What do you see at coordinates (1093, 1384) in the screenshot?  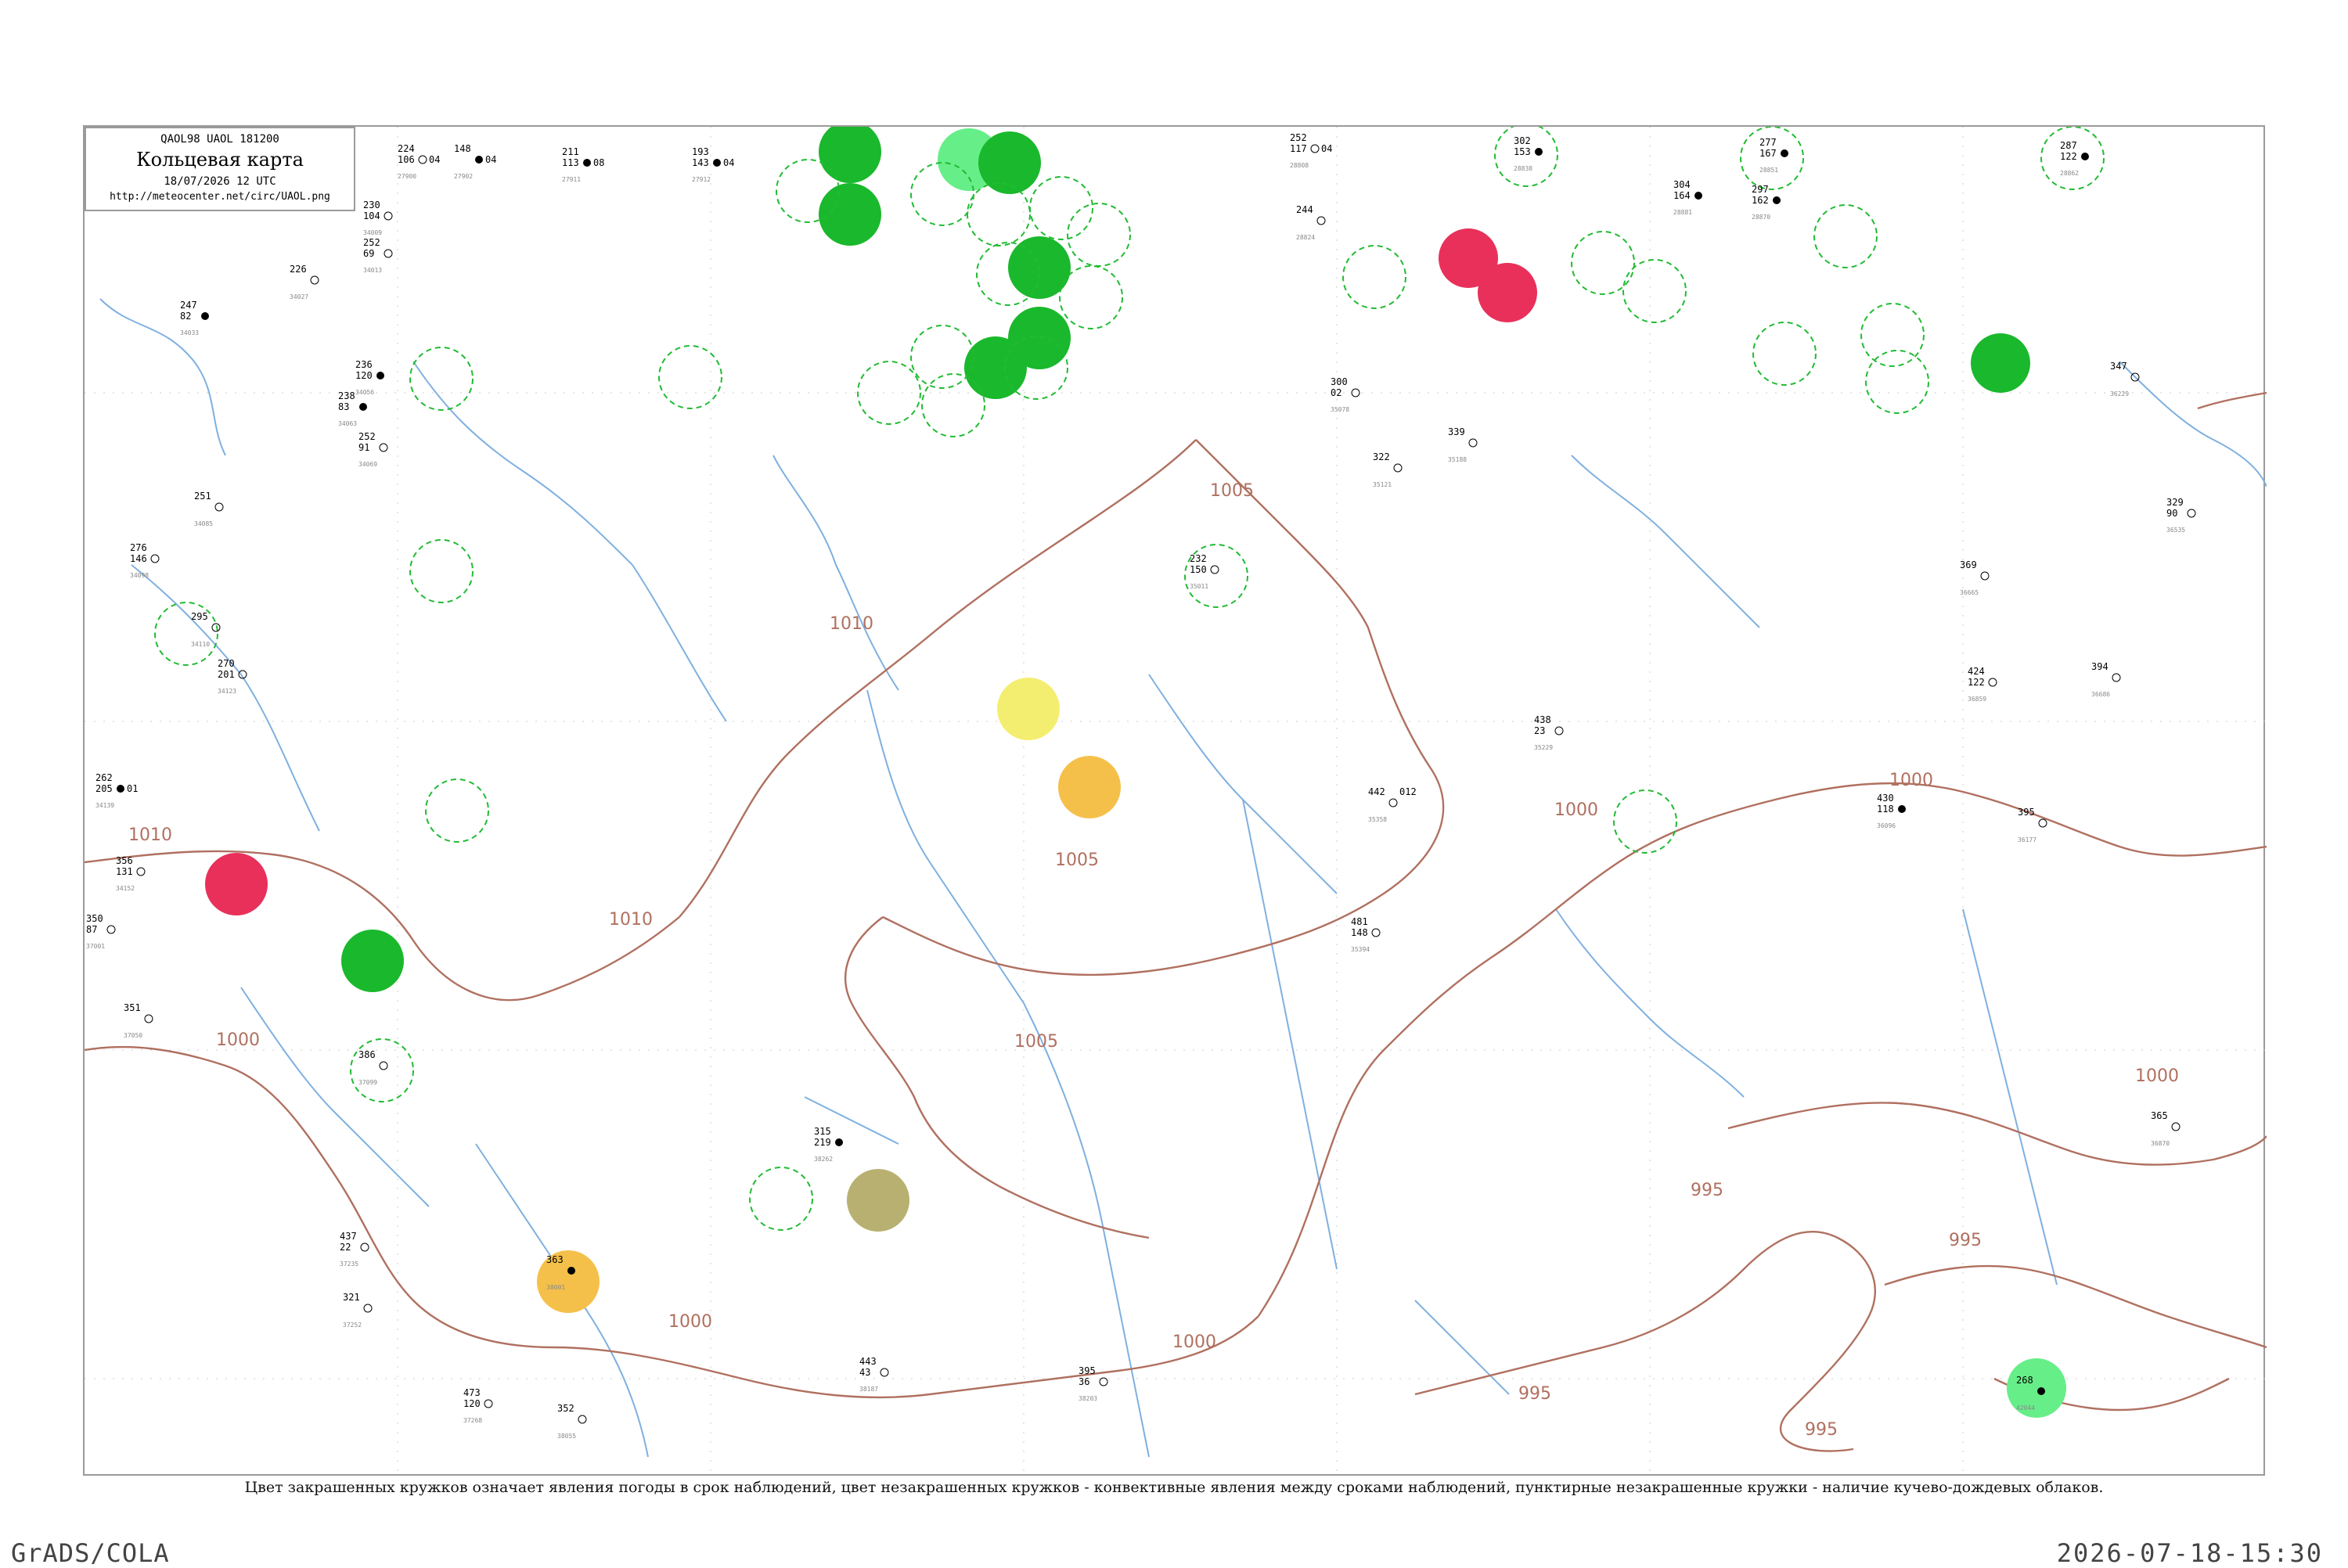 I see `station-plot: 395 36 38203` at bounding box center [1093, 1384].